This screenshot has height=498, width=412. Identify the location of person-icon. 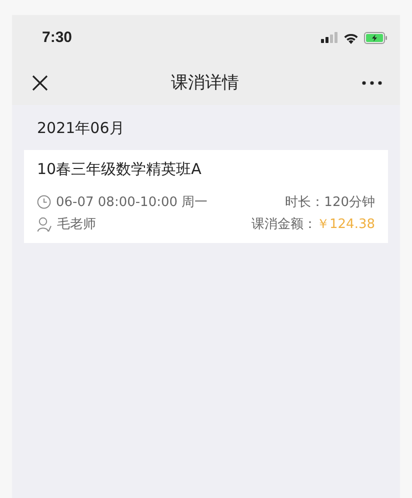
(44, 224).